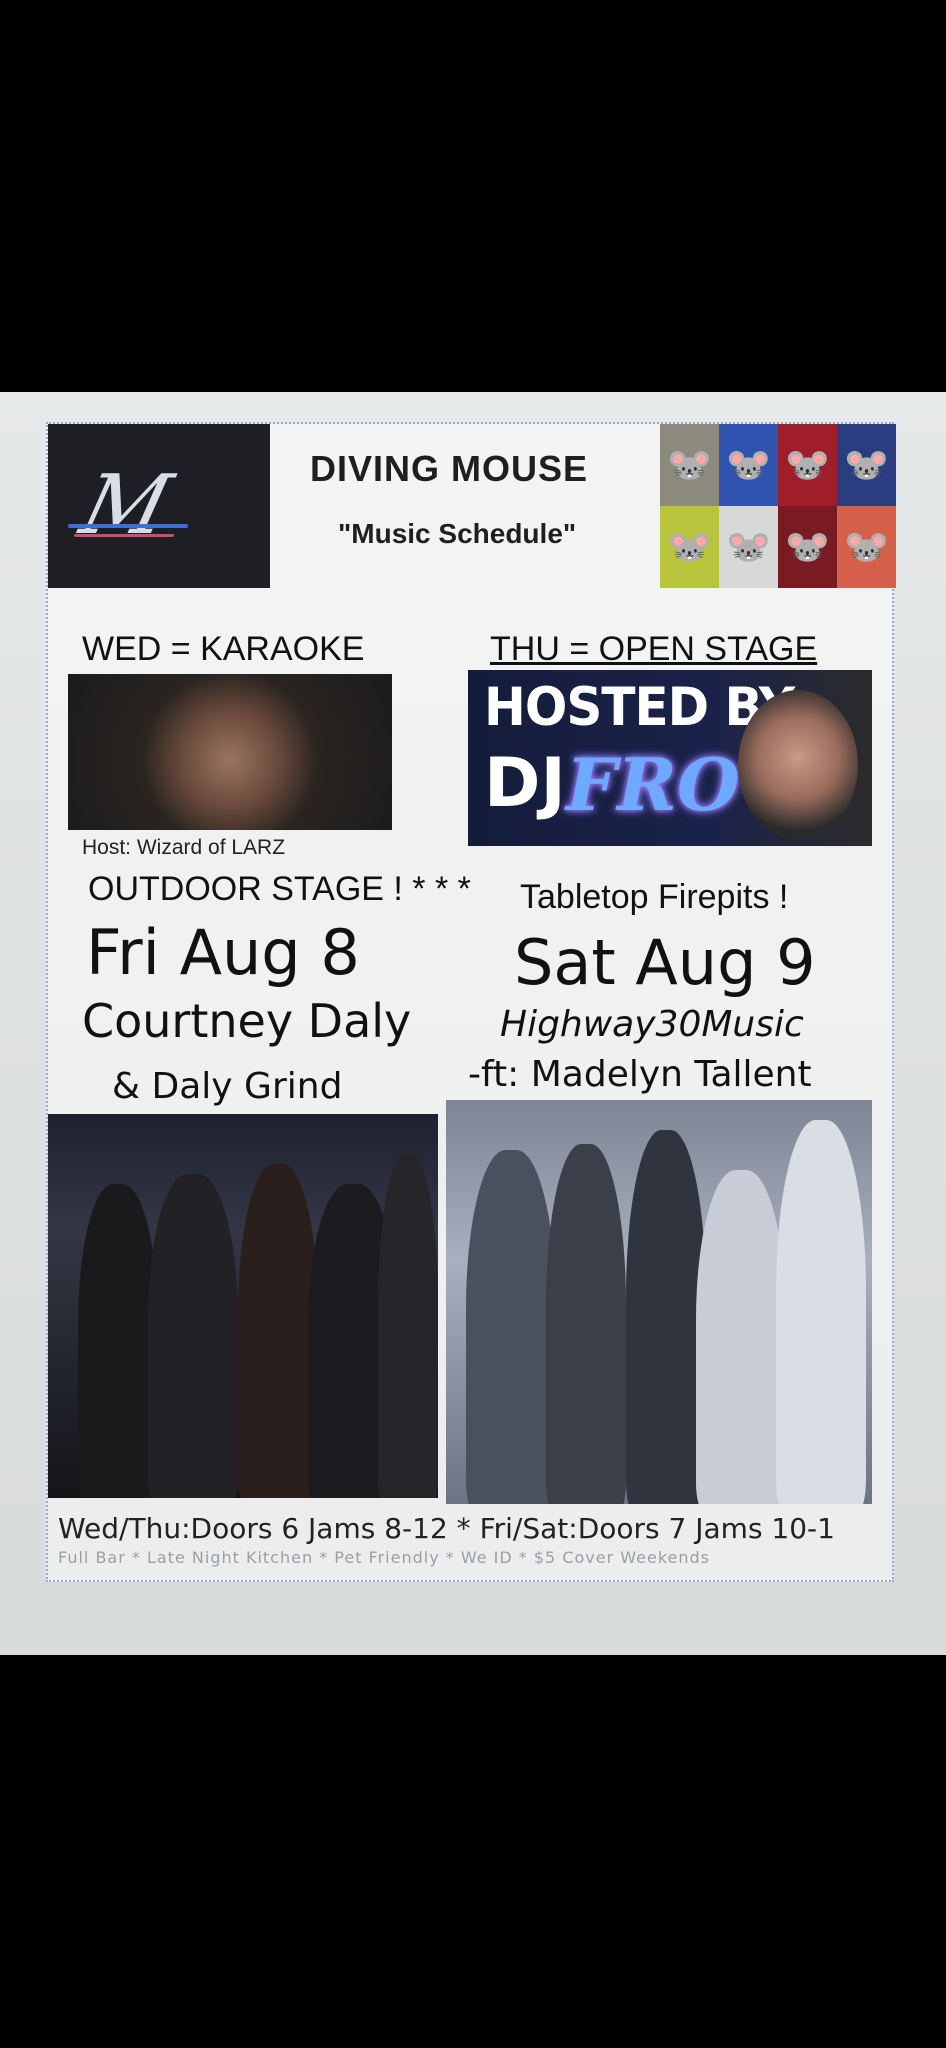 The image size is (946, 2048). Describe the element at coordinates (449, 468) in the screenshot. I see `venue-title: DIVING MOUSE` at that location.